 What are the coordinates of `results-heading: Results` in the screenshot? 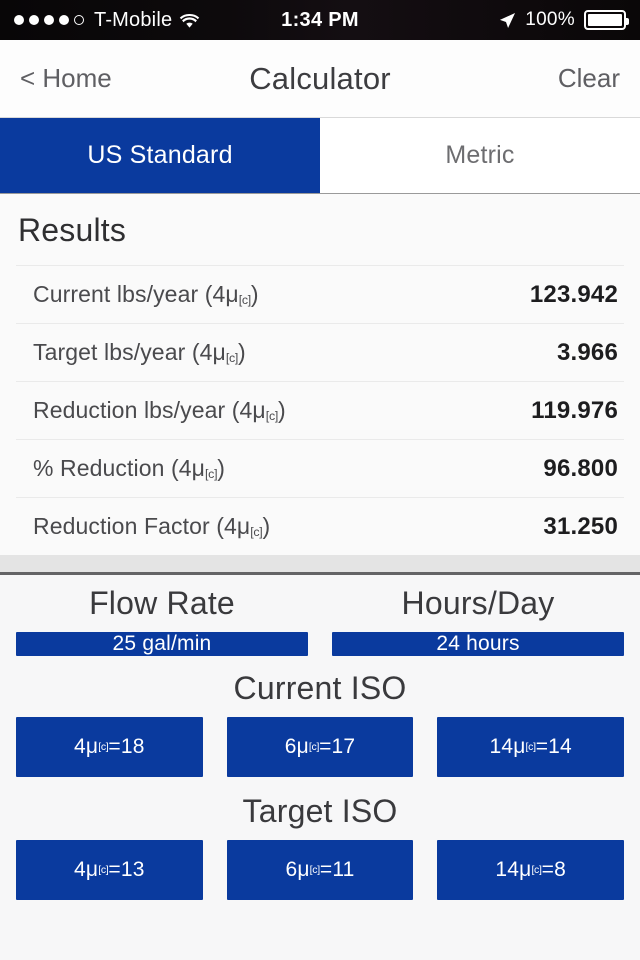 It's located at (72, 230).